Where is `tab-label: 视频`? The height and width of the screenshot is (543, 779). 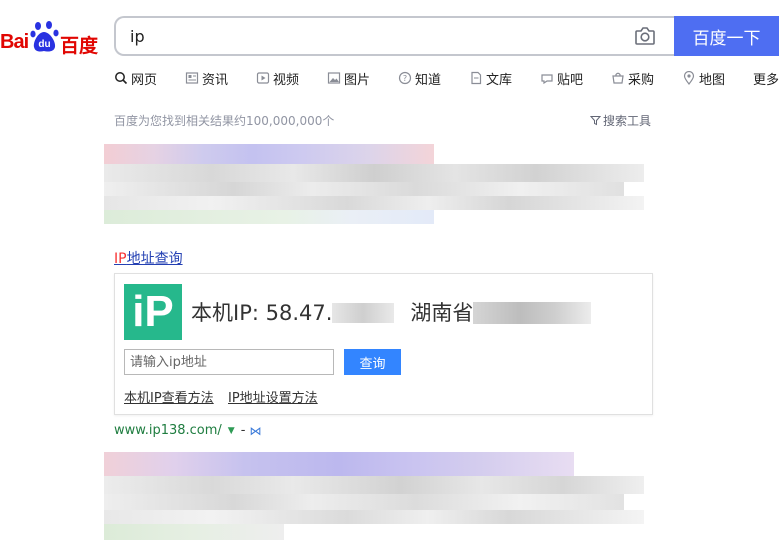 tab-label: 视频 is located at coordinates (286, 80).